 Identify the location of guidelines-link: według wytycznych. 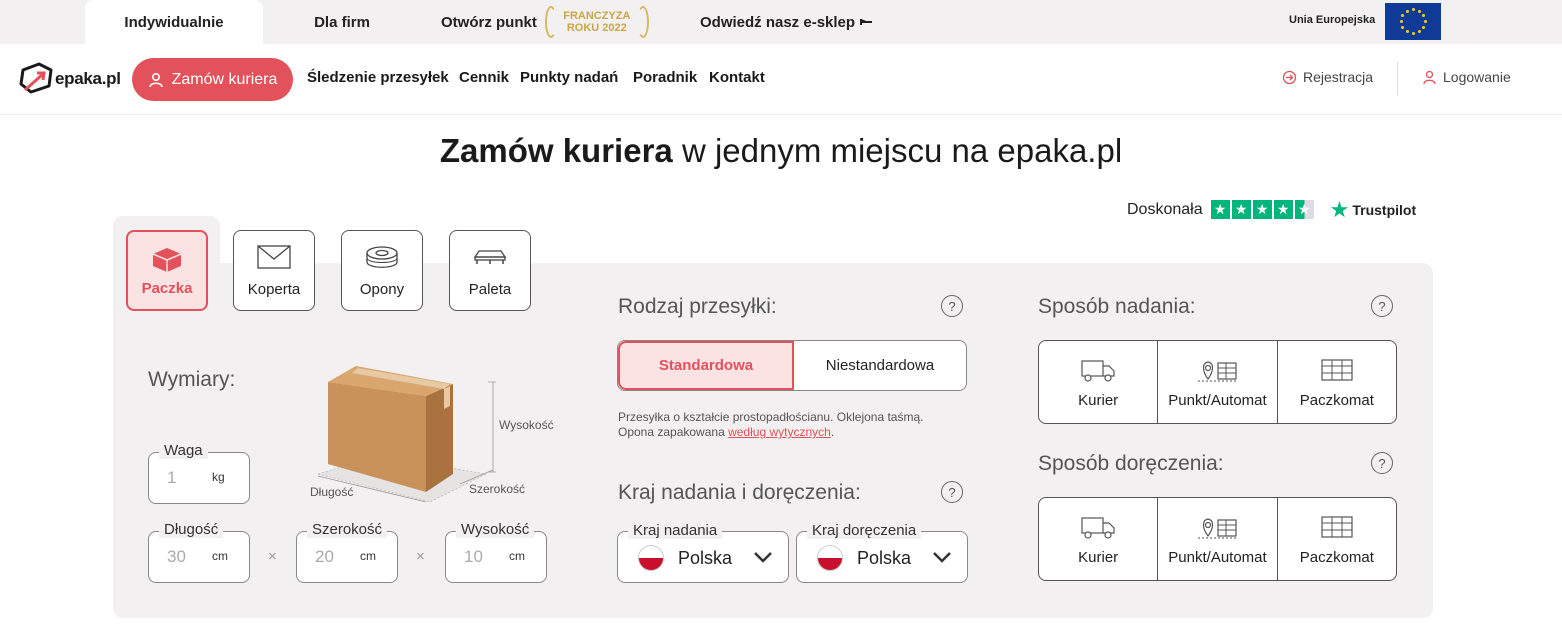
(779, 432).